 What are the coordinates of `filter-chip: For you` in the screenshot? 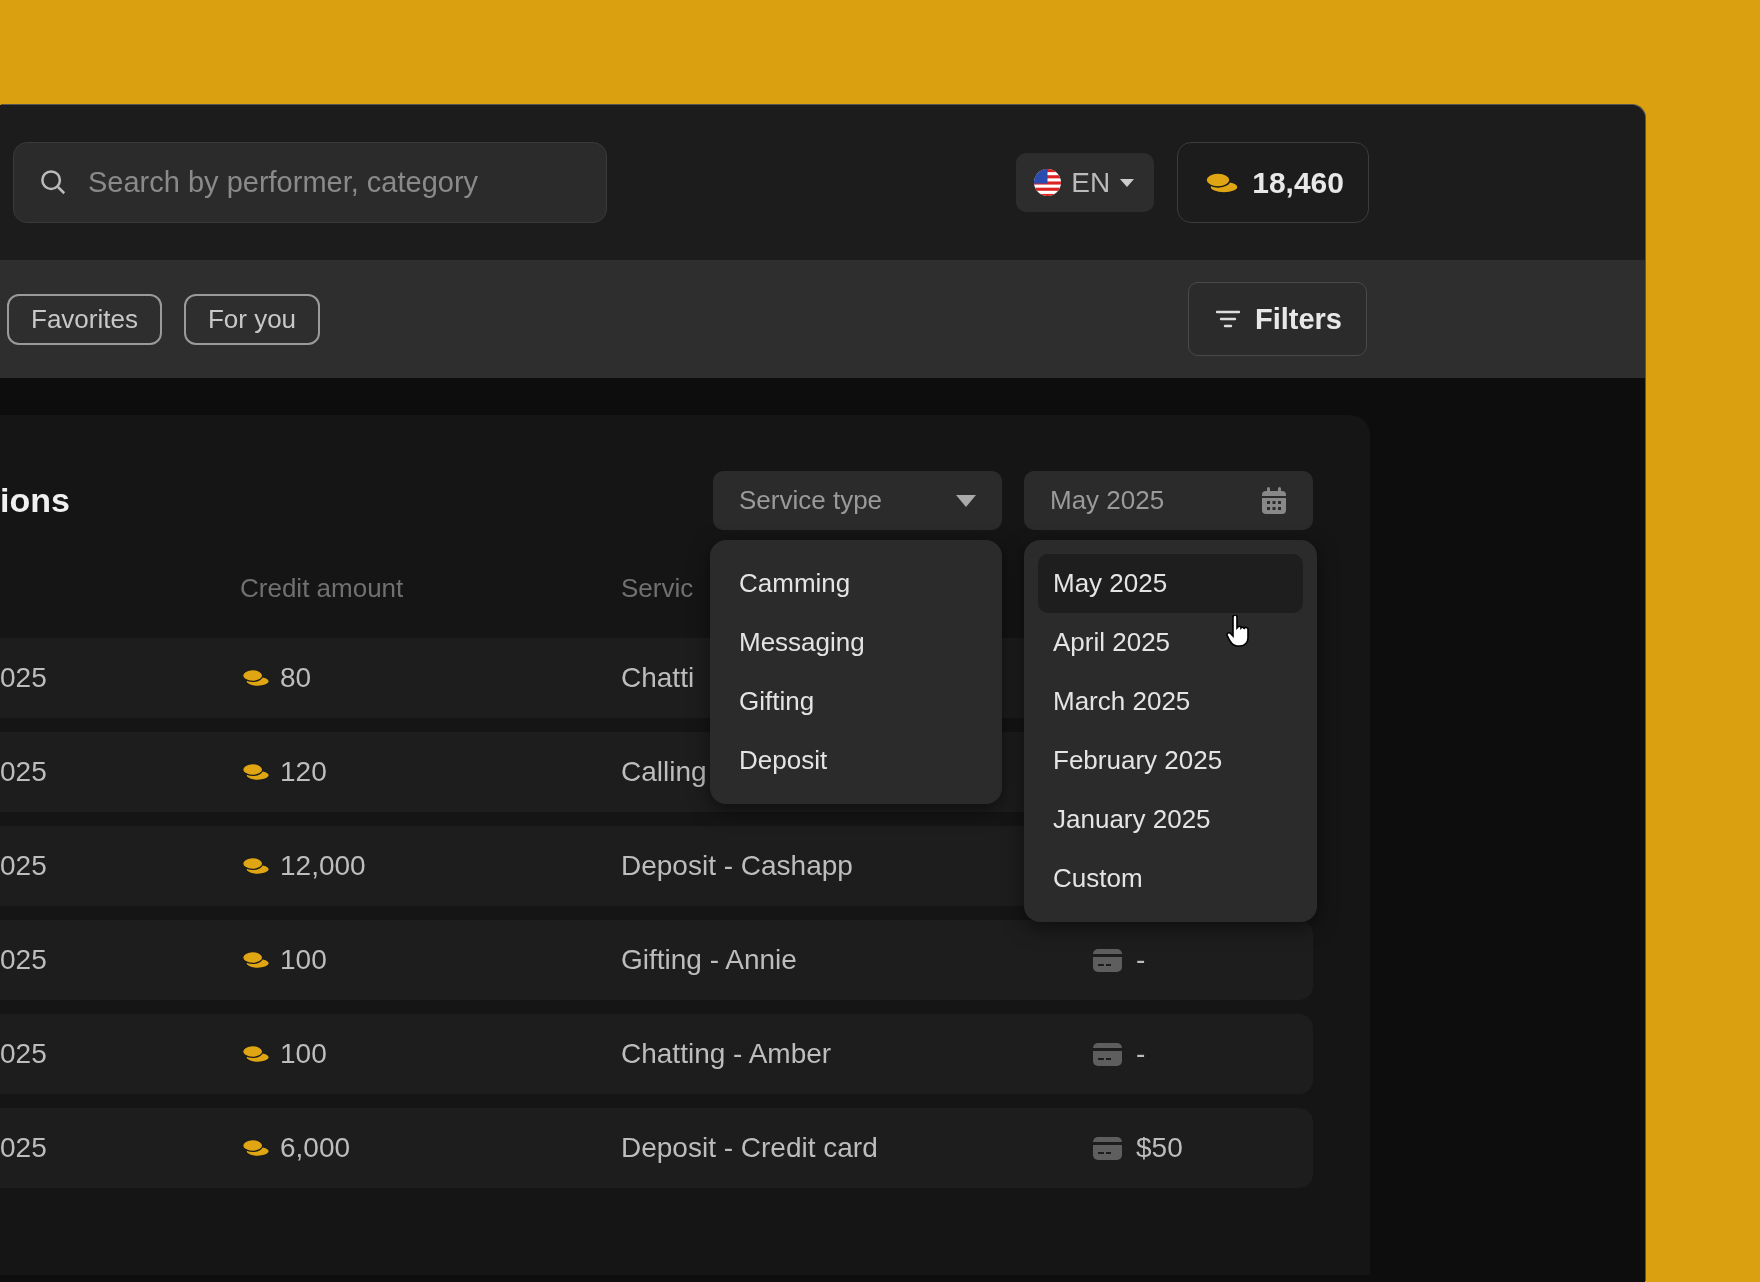 It's located at (252, 319).